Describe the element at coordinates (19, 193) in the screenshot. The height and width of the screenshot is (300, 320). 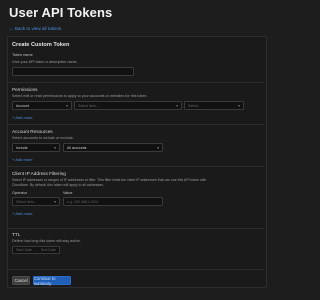
I see `operator-label: Operator` at that location.